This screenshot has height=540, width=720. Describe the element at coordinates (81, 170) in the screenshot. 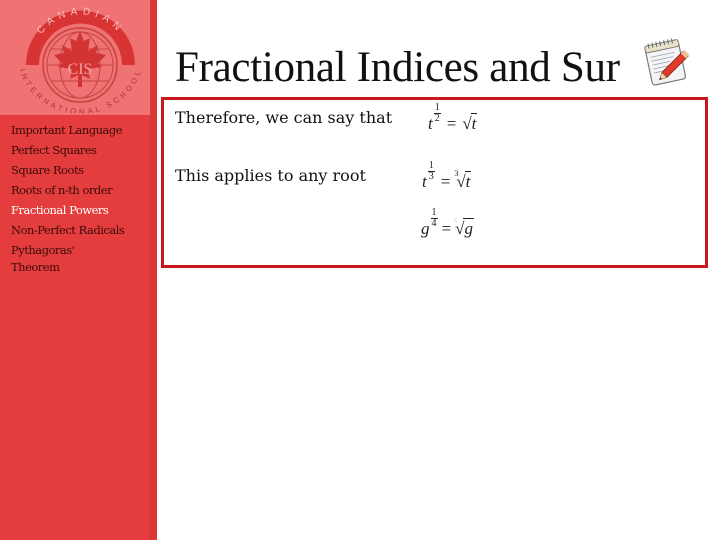

I see `nav-item-square-roots: Square Roots` at that location.